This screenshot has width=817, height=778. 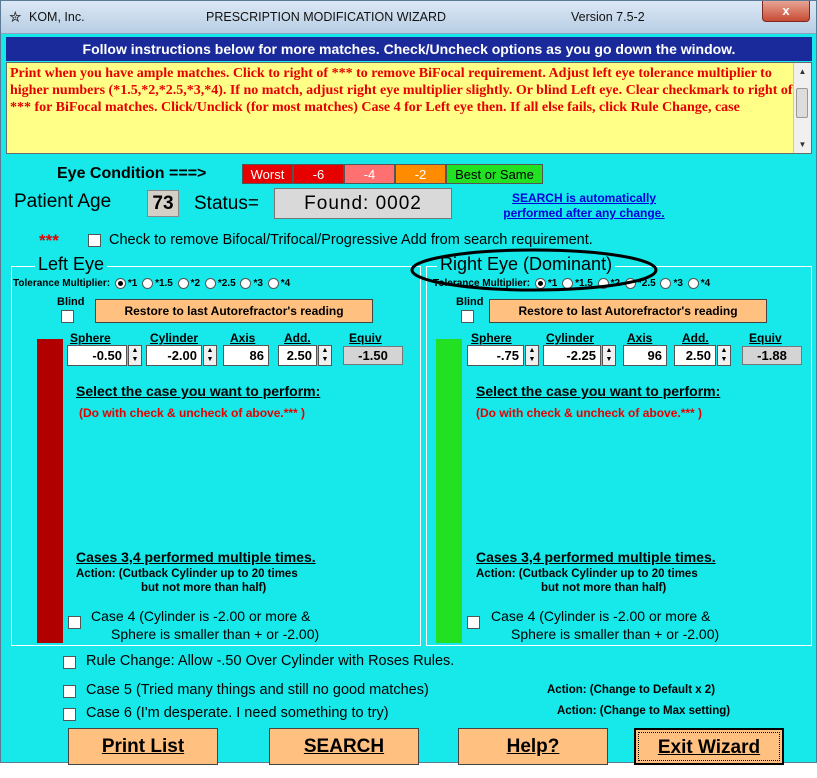 I want to click on left-add-input: 2.50, so click(x=297, y=355).